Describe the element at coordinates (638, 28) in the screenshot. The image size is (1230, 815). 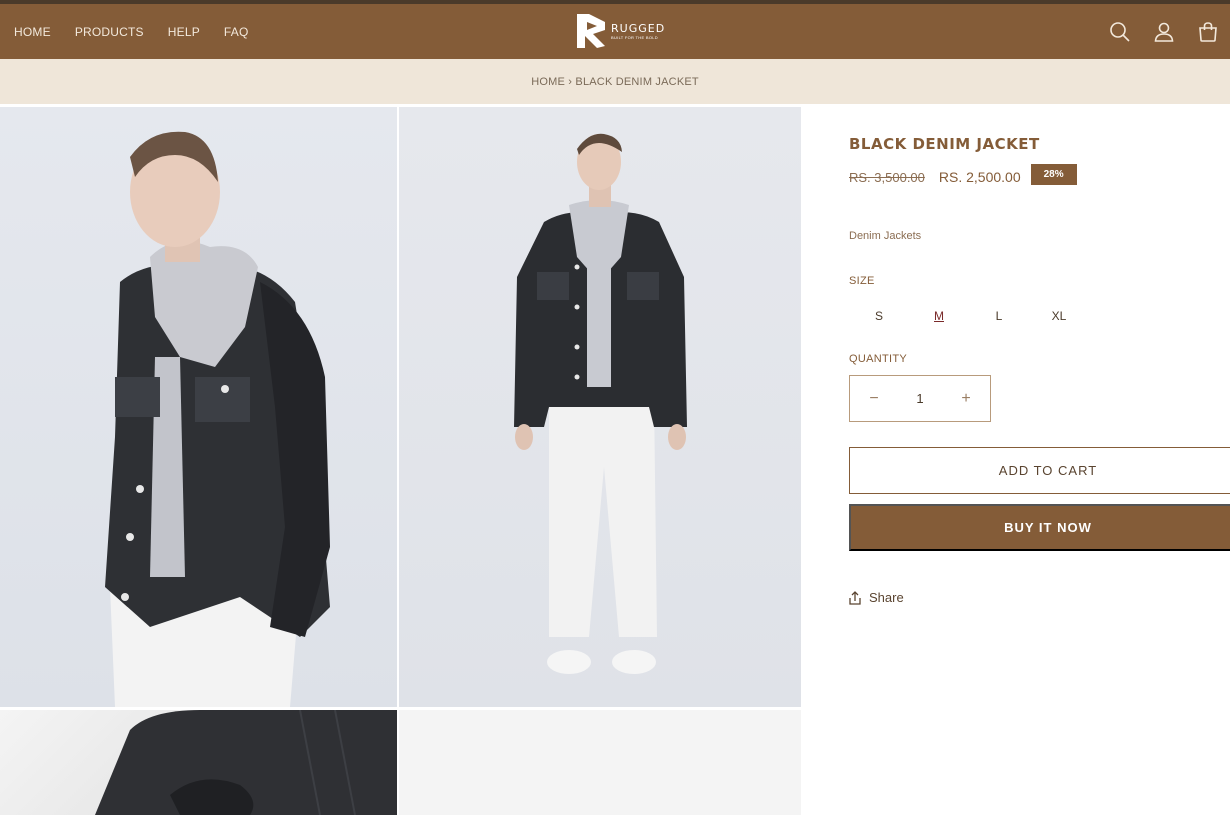
I see `logo-name: RUGGED` at that location.